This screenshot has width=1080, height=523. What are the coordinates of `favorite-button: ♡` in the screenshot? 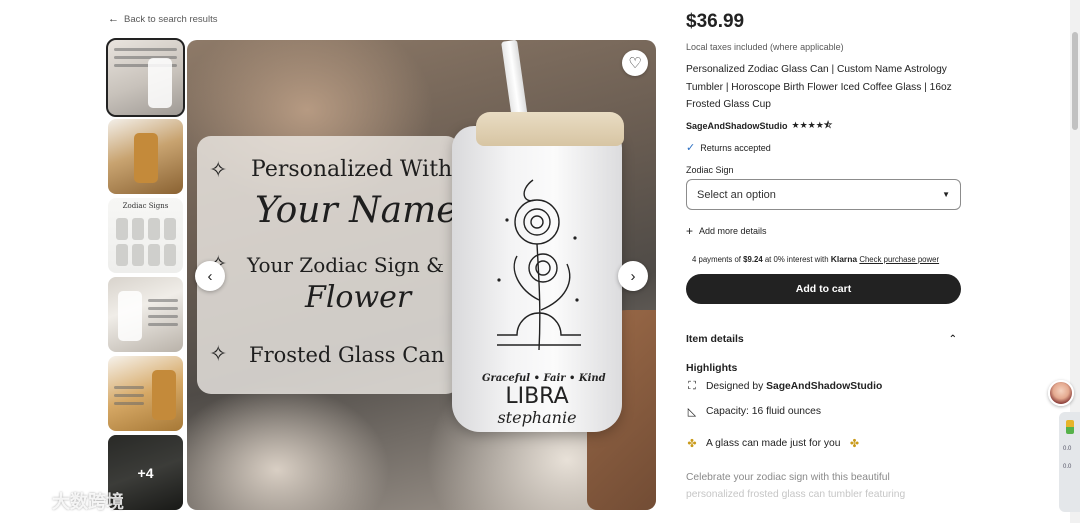 It's located at (635, 63).